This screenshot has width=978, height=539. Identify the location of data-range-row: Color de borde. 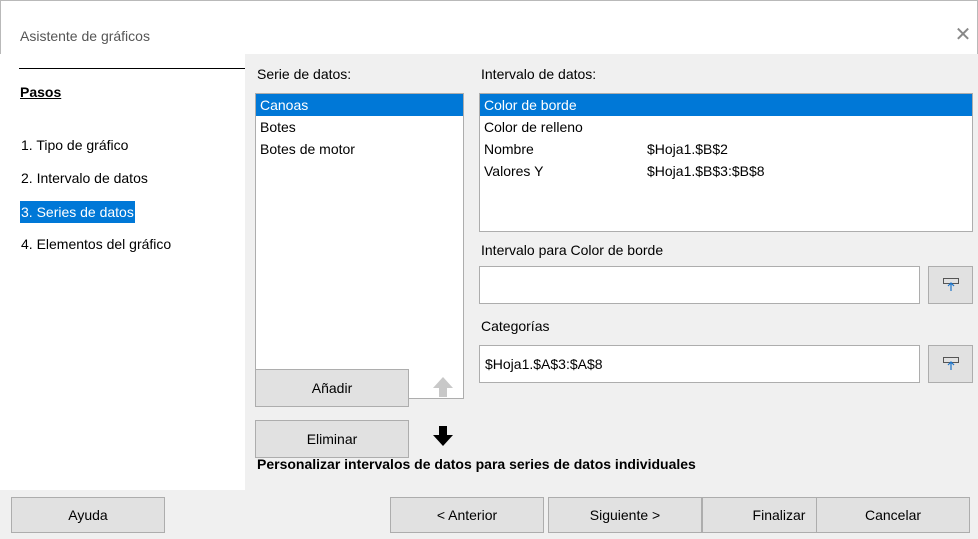
(726, 105).